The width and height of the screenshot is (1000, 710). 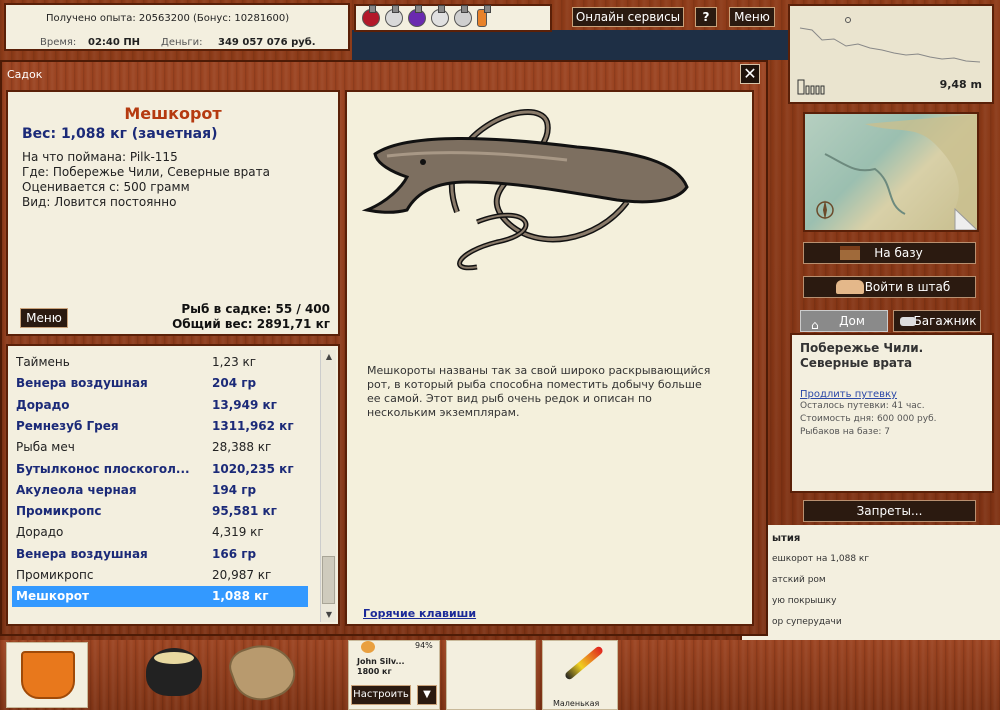 What do you see at coordinates (424, 645) in the screenshot?
I see `rod-durability: 94%` at bounding box center [424, 645].